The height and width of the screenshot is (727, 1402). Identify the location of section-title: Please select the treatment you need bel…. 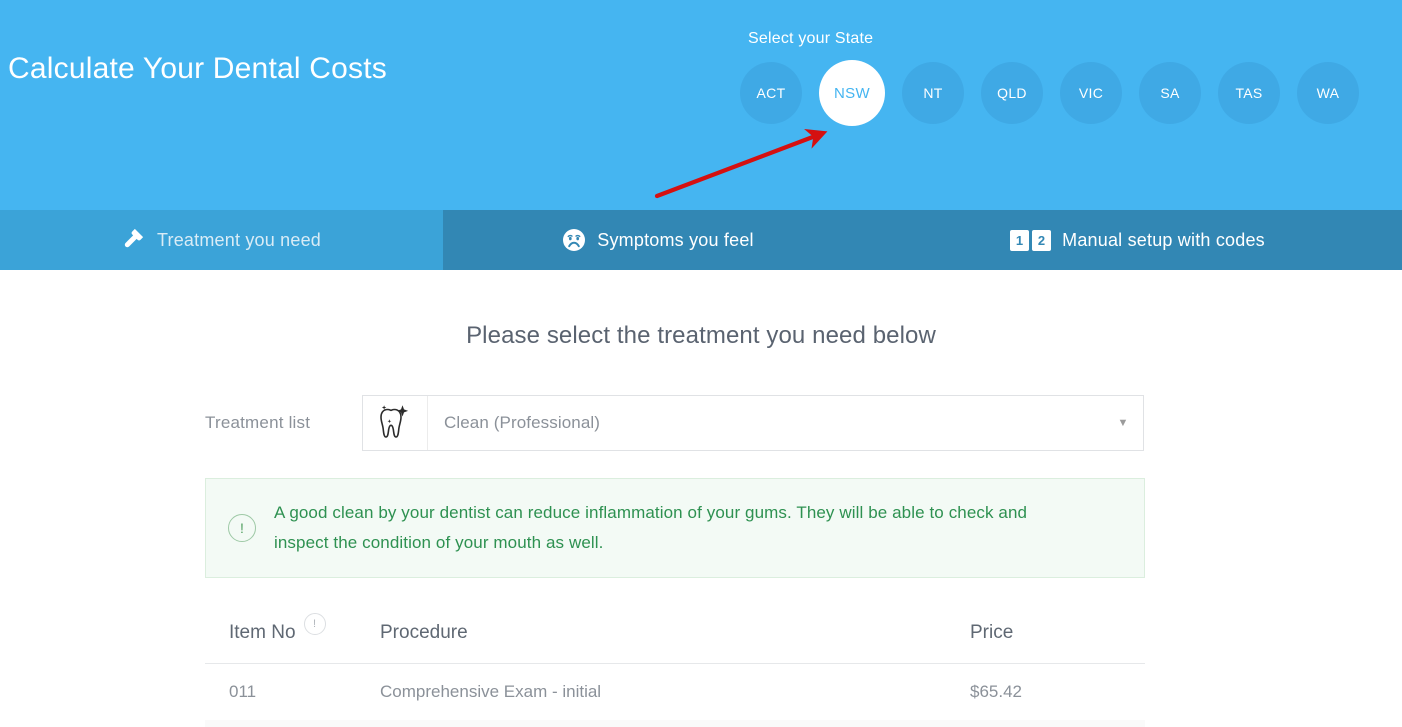
(701, 335).